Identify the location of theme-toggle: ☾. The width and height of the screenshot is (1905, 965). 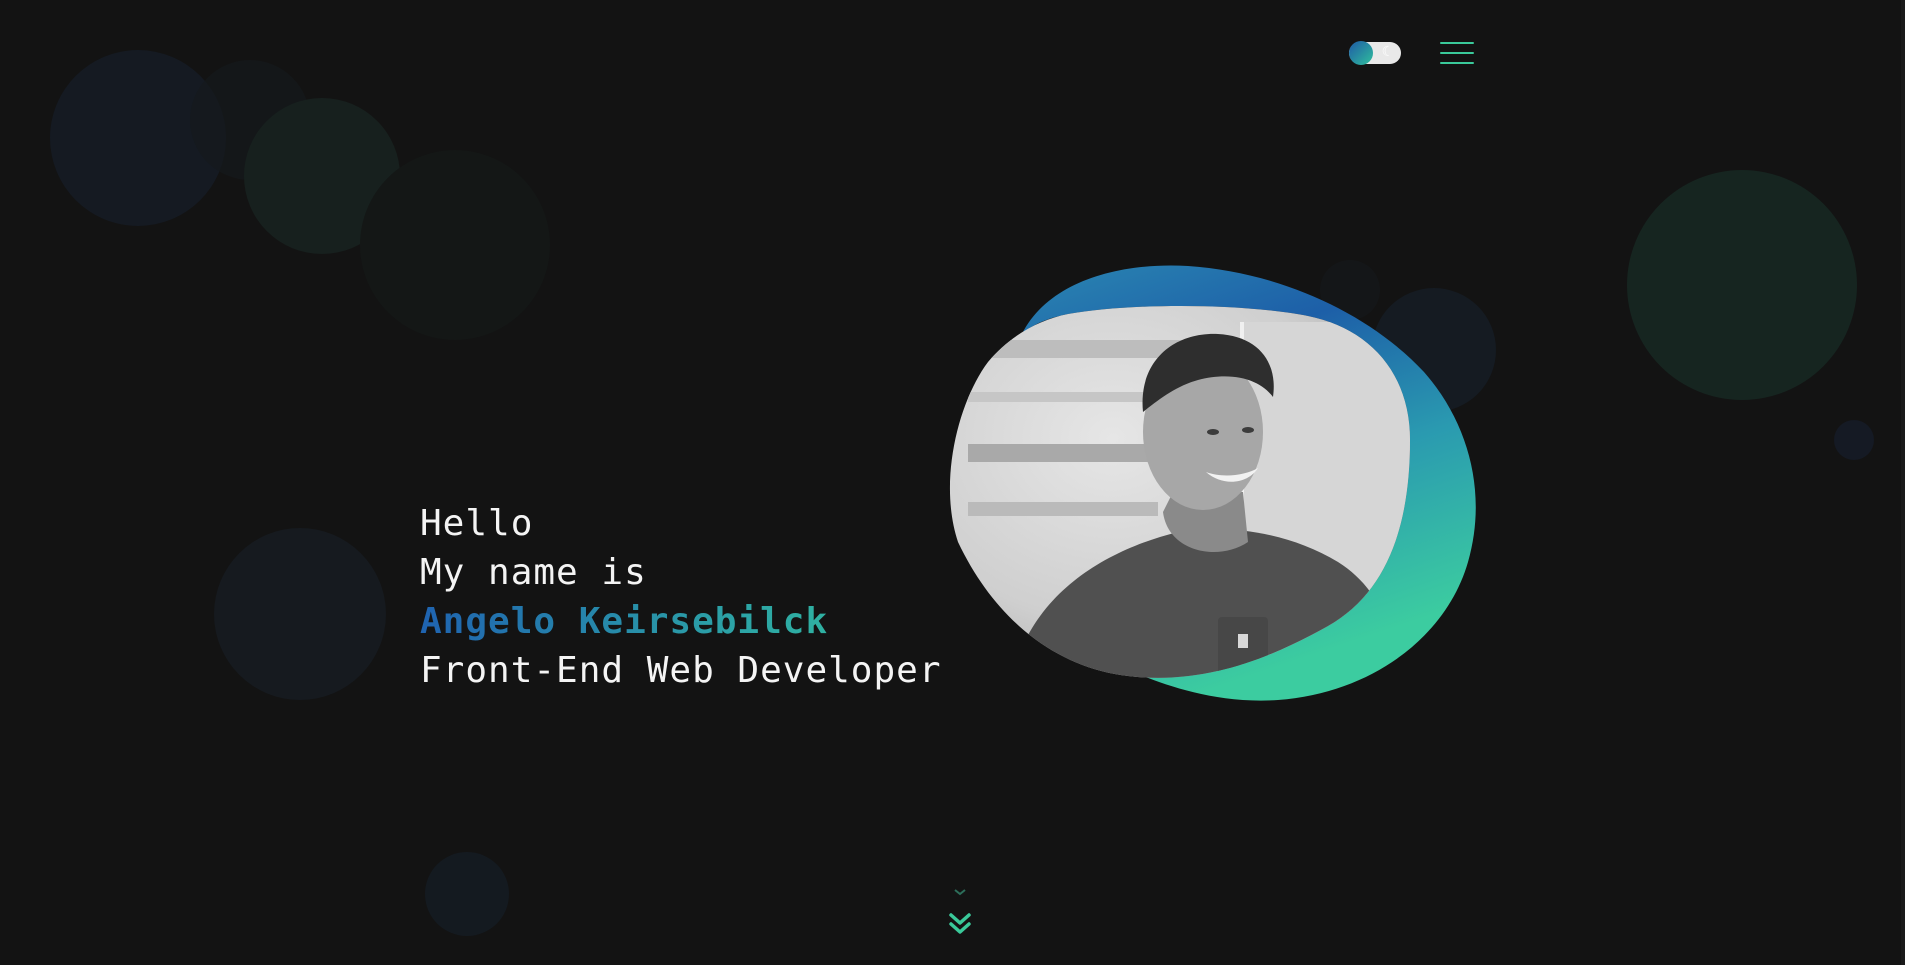
(1375, 53).